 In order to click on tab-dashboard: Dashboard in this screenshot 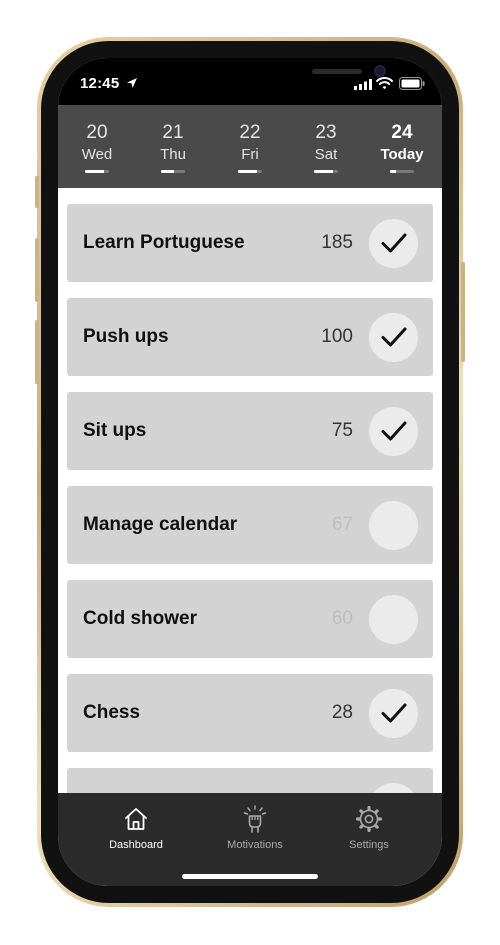, I will do `click(136, 835)`.